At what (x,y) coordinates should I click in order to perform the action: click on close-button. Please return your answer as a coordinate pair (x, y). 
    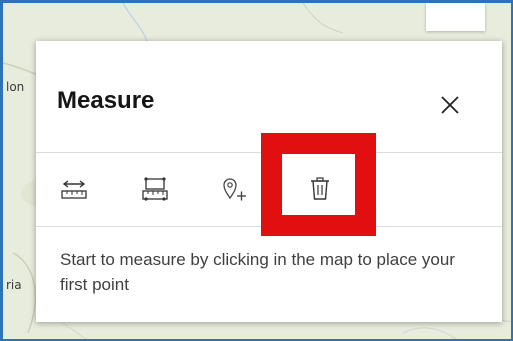
    Looking at the image, I should click on (450, 105).